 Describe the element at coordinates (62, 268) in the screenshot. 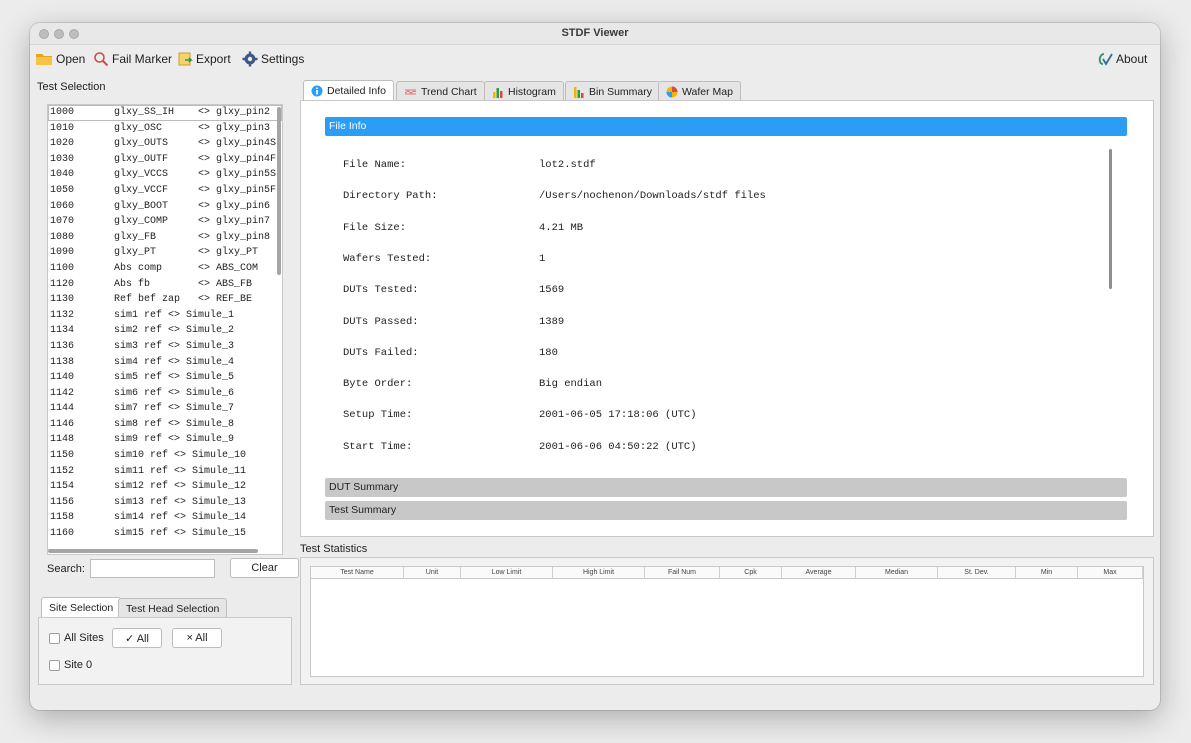

I see `test-number: 1100` at that location.